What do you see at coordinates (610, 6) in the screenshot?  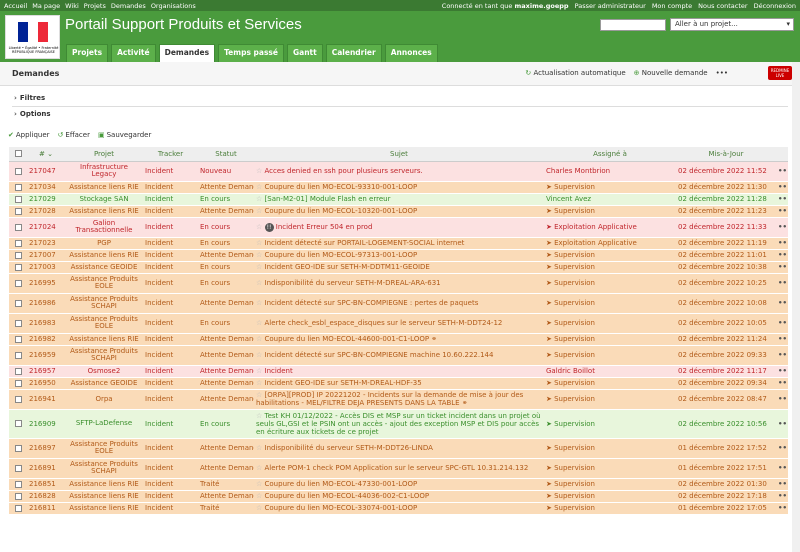 I see `account-link: Passer administrateur` at bounding box center [610, 6].